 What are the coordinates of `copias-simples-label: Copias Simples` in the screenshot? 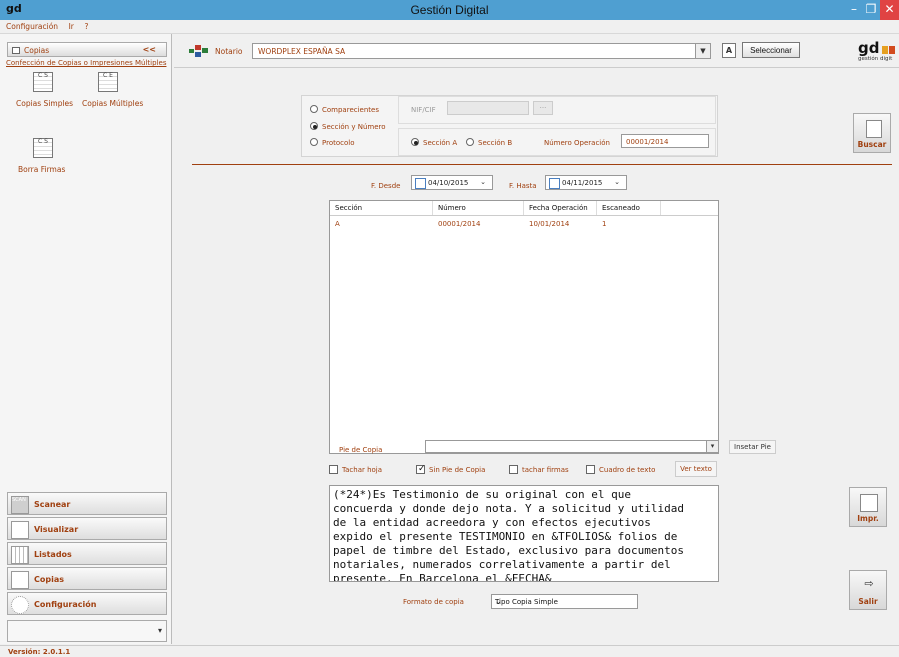 It's located at (44, 103).